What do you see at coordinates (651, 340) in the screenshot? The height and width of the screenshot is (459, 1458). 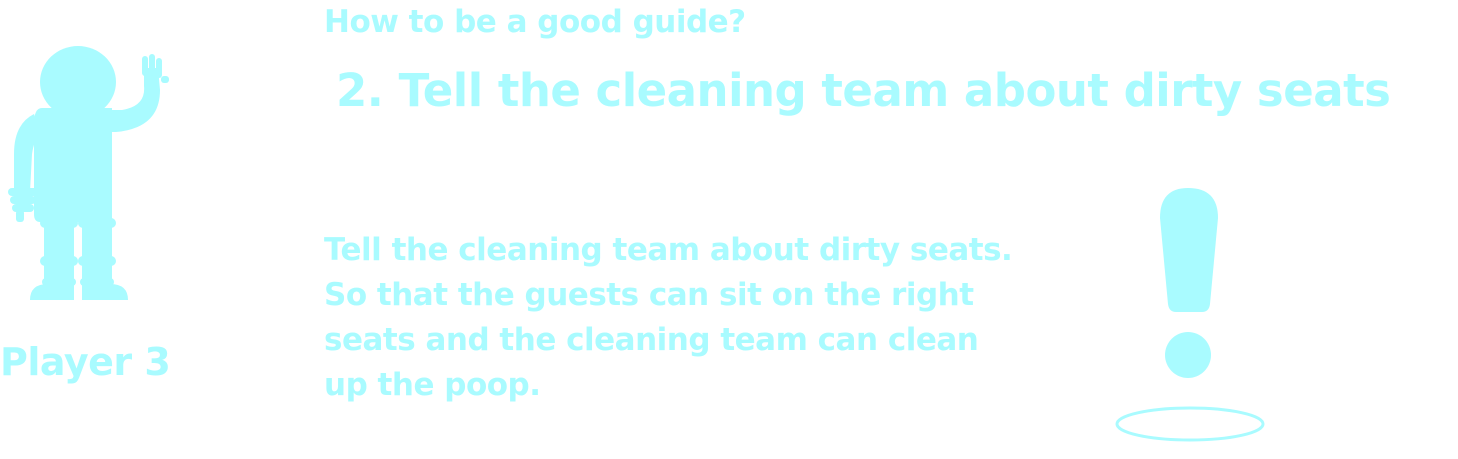 I see `description-line: seats and the cleaning team can clean` at bounding box center [651, 340].